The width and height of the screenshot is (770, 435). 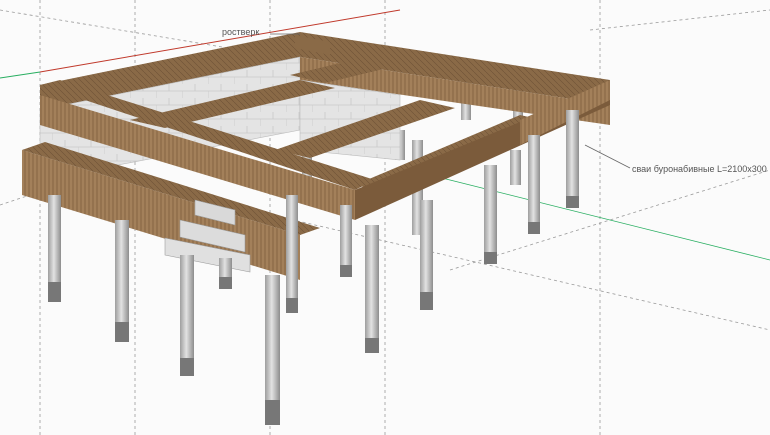 I want to click on guide-line, so click(x=679, y=20).